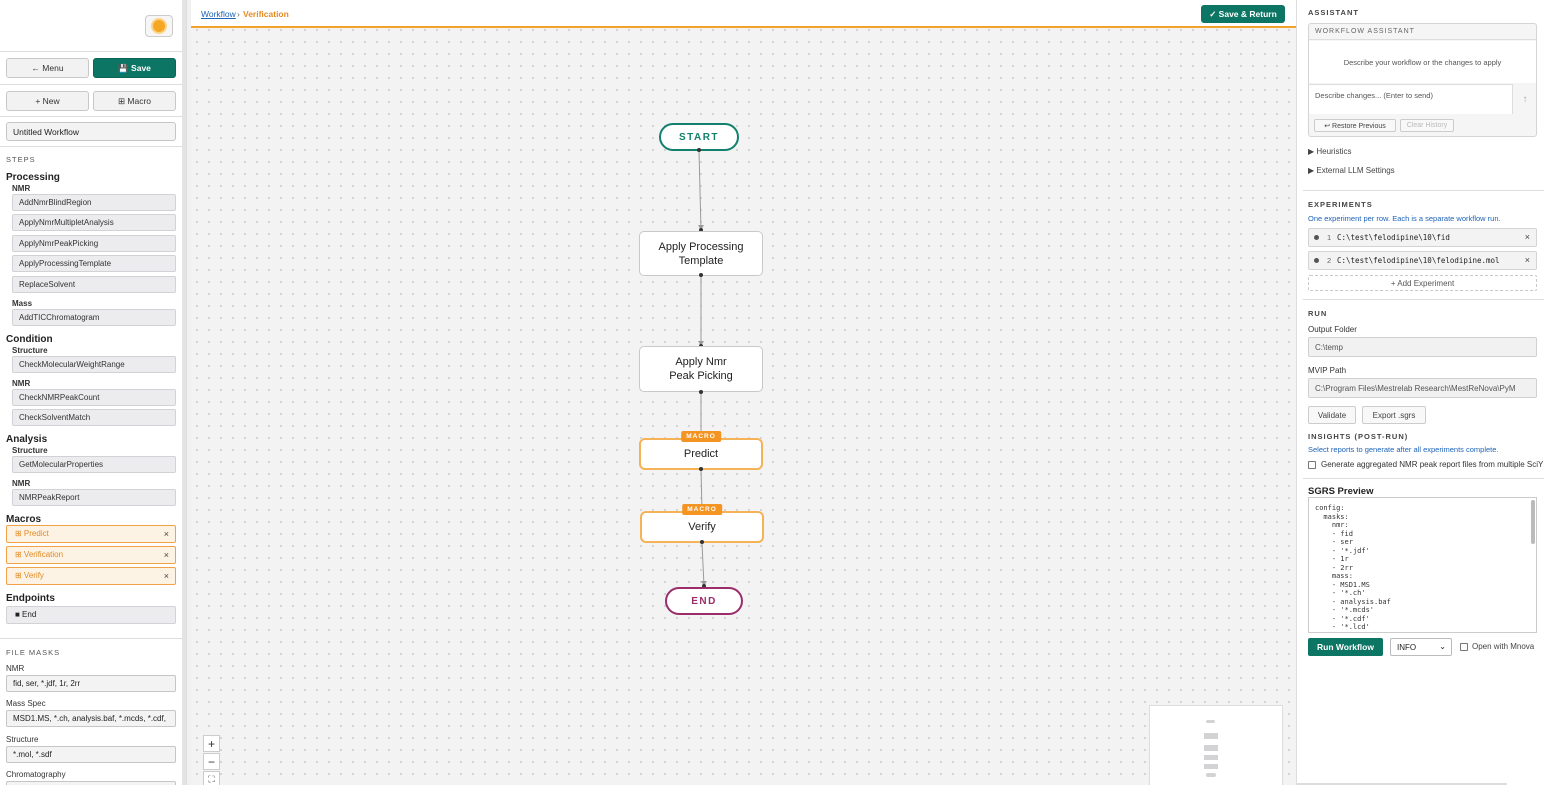 The width and height of the screenshot is (1544, 785). Describe the element at coordinates (211, 743) in the screenshot. I see `zoom-in-button: +` at that location.